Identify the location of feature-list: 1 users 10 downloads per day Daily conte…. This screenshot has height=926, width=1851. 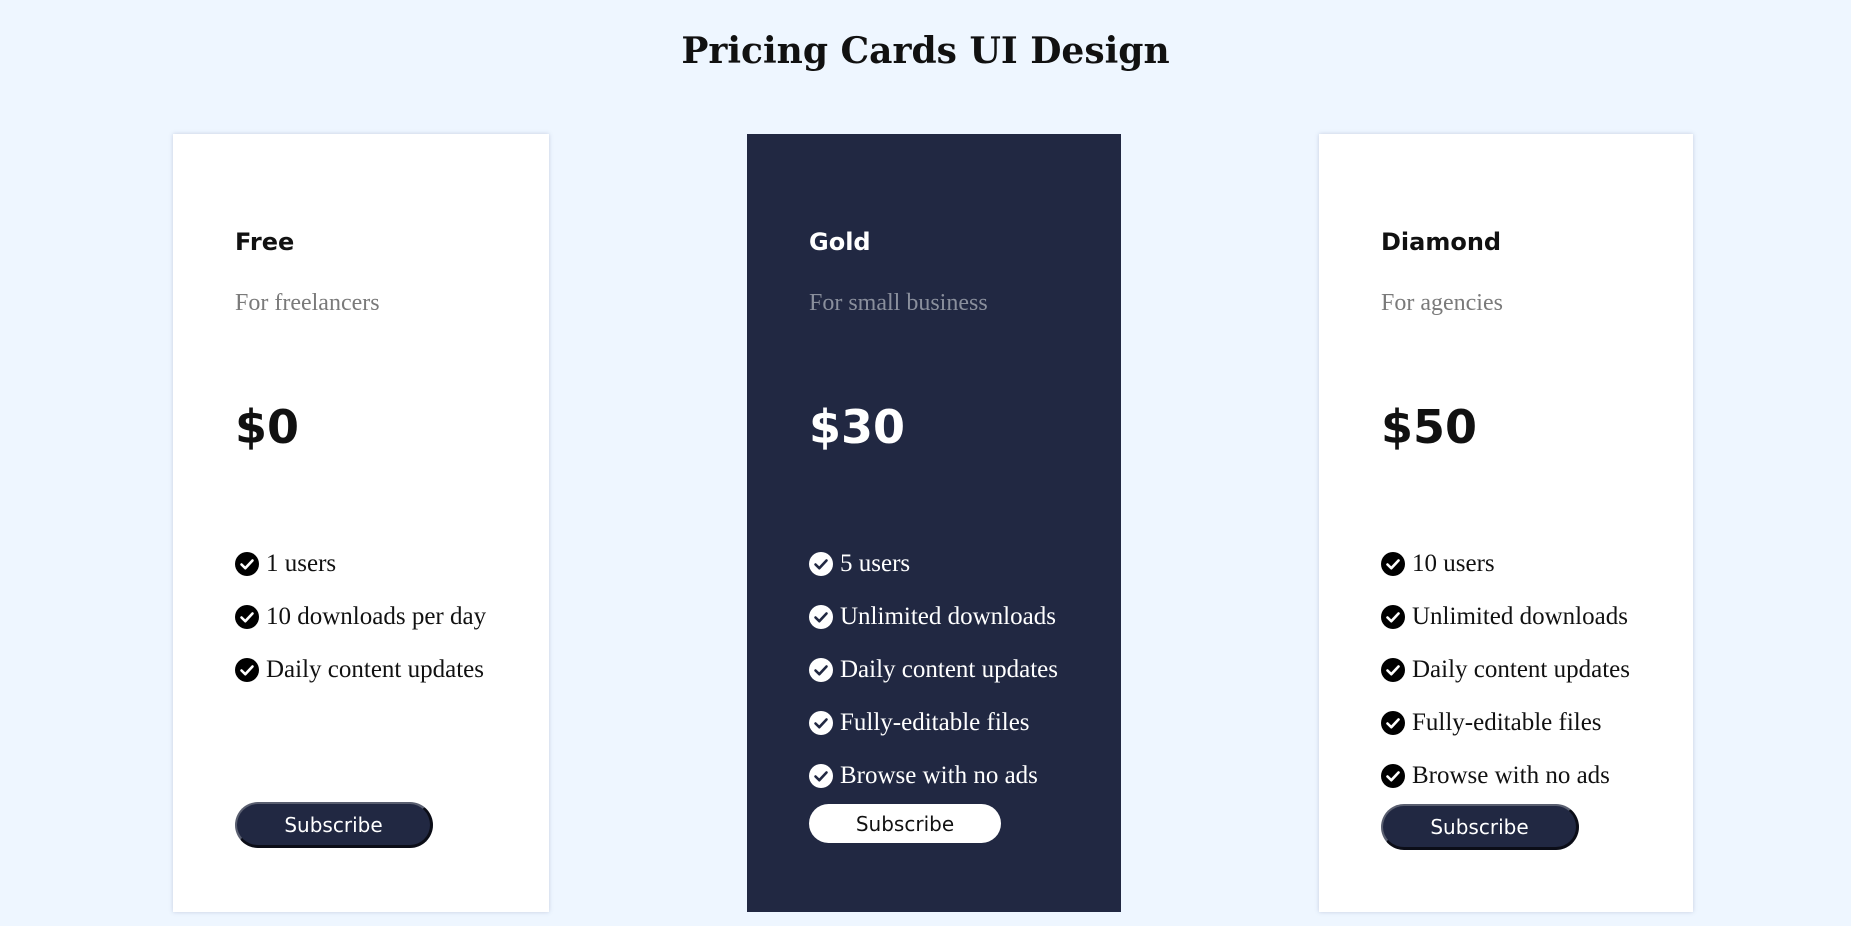
(360, 616).